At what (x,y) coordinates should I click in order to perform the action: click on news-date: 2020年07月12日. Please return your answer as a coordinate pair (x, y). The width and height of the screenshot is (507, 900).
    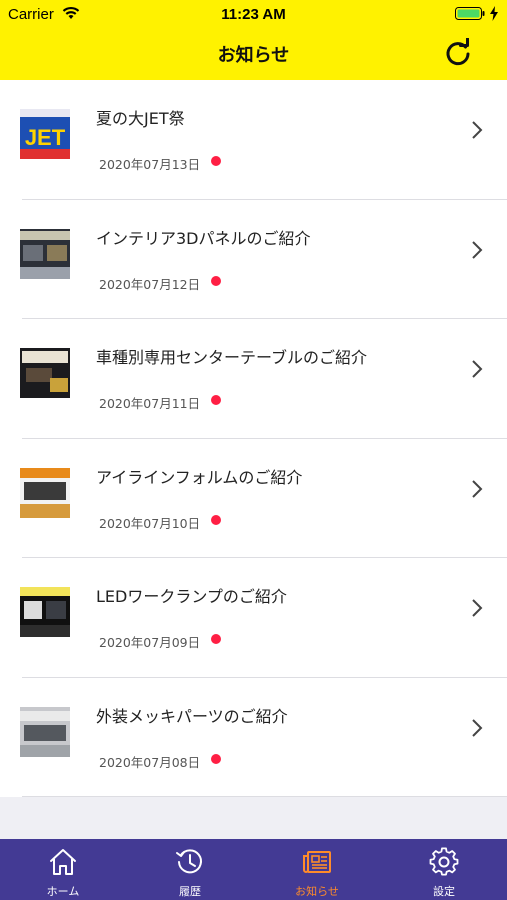
    Looking at the image, I should click on (150, 284).